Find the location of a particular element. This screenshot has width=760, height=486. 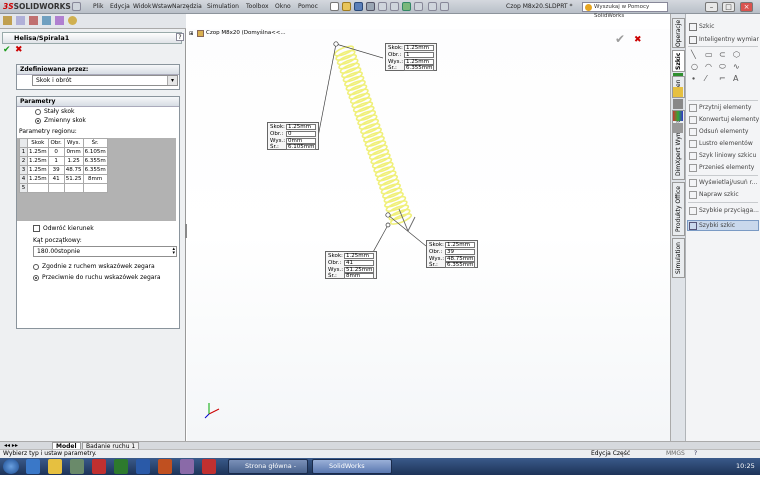

help-icon: ? is located at coordinates (180, 37).